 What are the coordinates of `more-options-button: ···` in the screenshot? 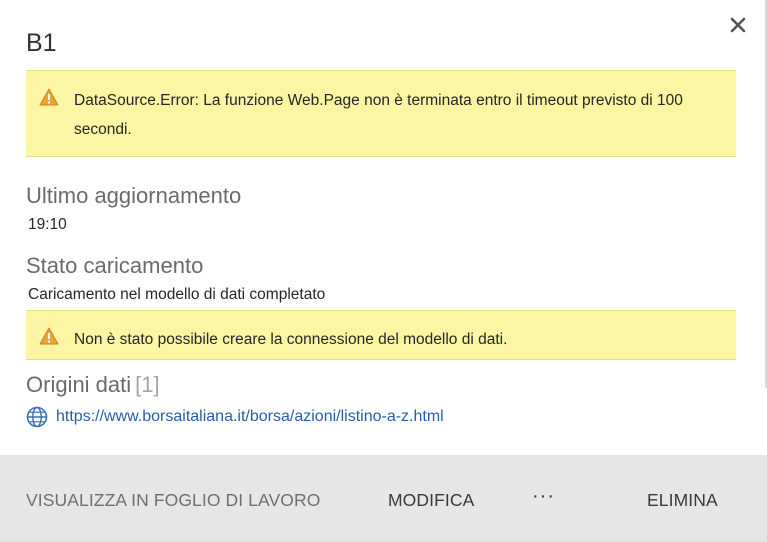 It's located at (543, 496).